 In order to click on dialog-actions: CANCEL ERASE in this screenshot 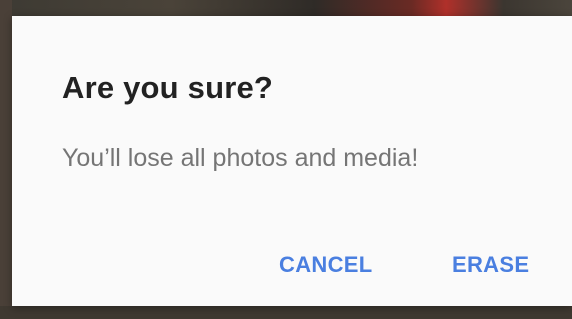, I will do `click(292, 270)`.